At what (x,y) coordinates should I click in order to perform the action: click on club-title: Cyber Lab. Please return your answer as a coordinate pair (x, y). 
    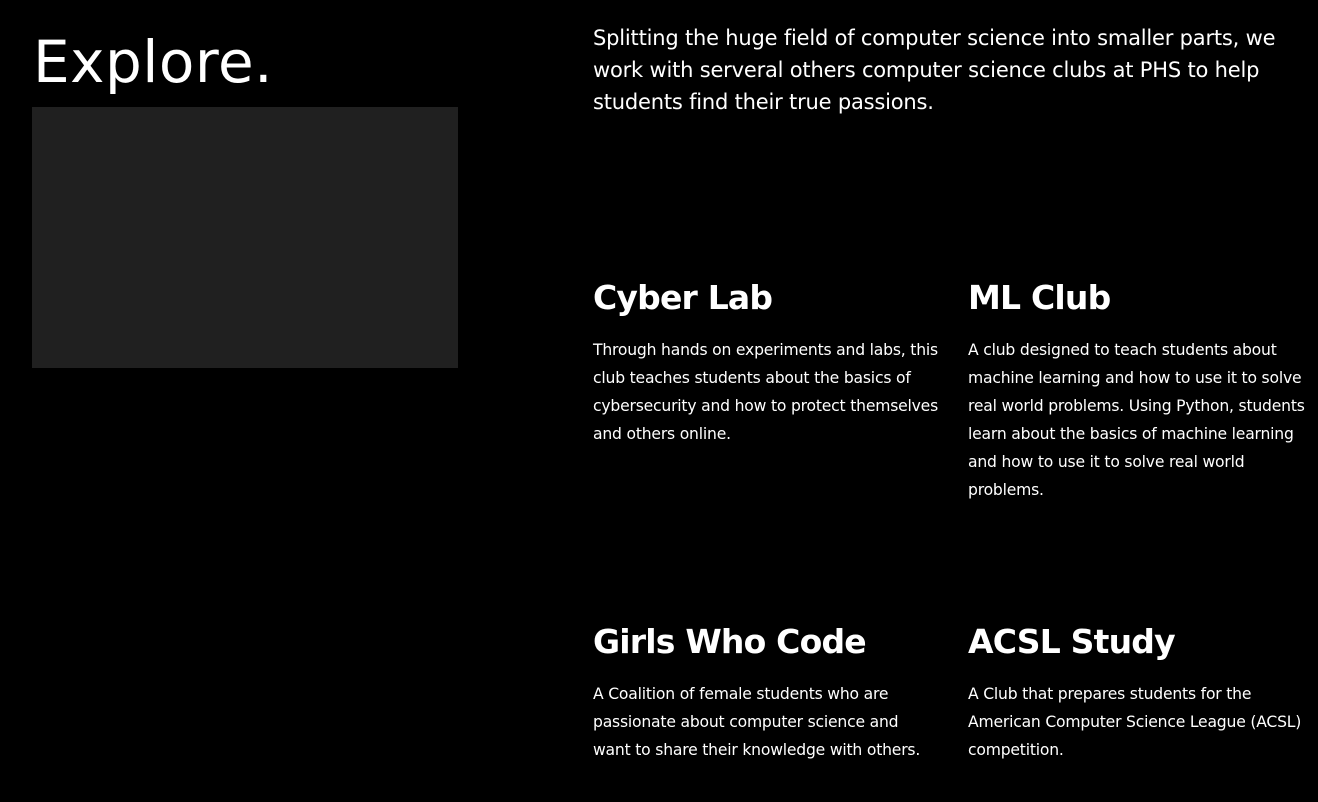
    Looking at the image, I should click on (683, 297).